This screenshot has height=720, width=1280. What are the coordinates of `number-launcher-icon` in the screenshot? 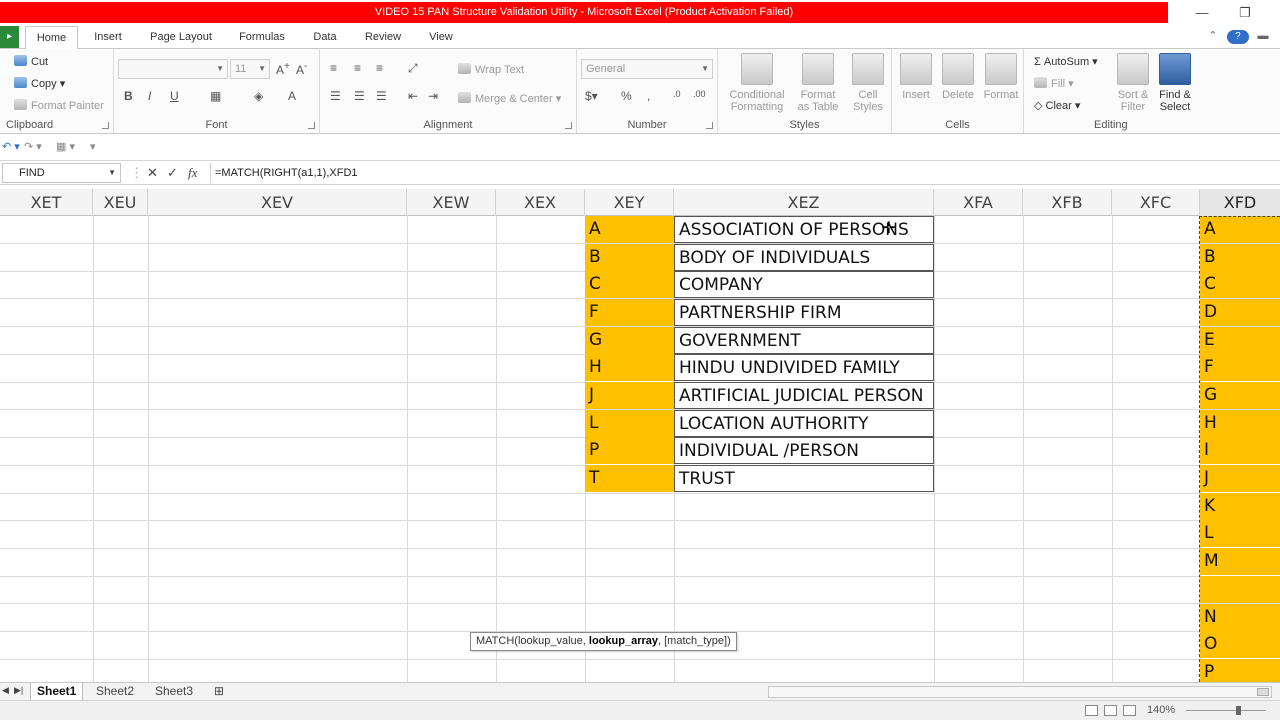 It's located at (709, 125).